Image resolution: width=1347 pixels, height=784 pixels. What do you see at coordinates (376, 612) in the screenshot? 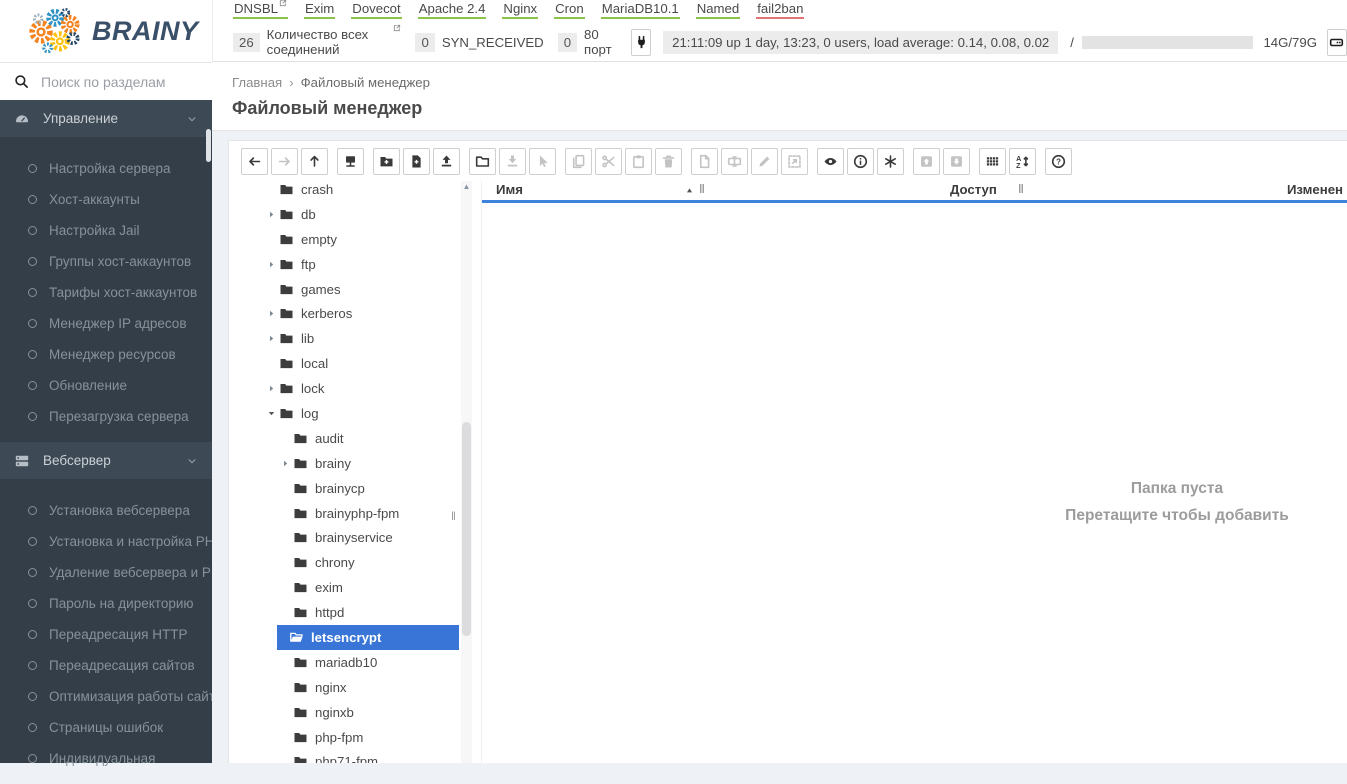
I see `tree-item-body: httpd` at bounding box center [376, 612].